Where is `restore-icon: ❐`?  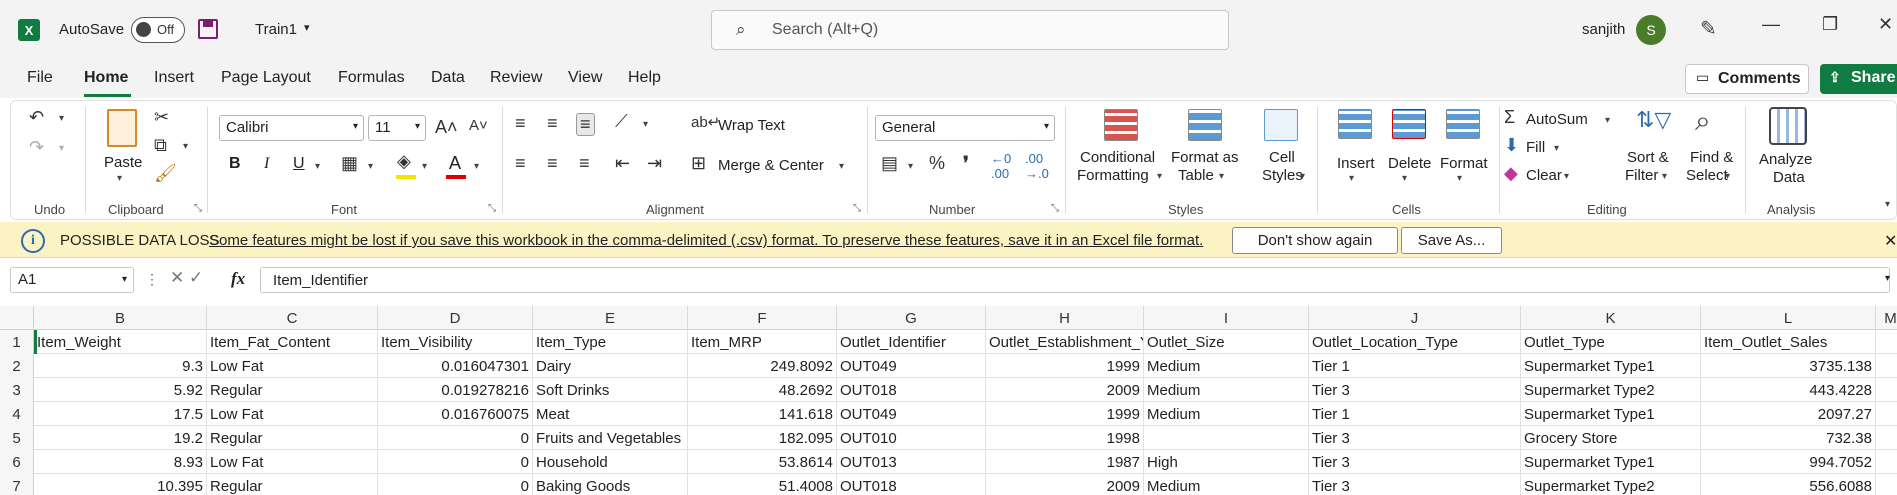
restore-icon: ❐ is located at coordinates (1830, 24).